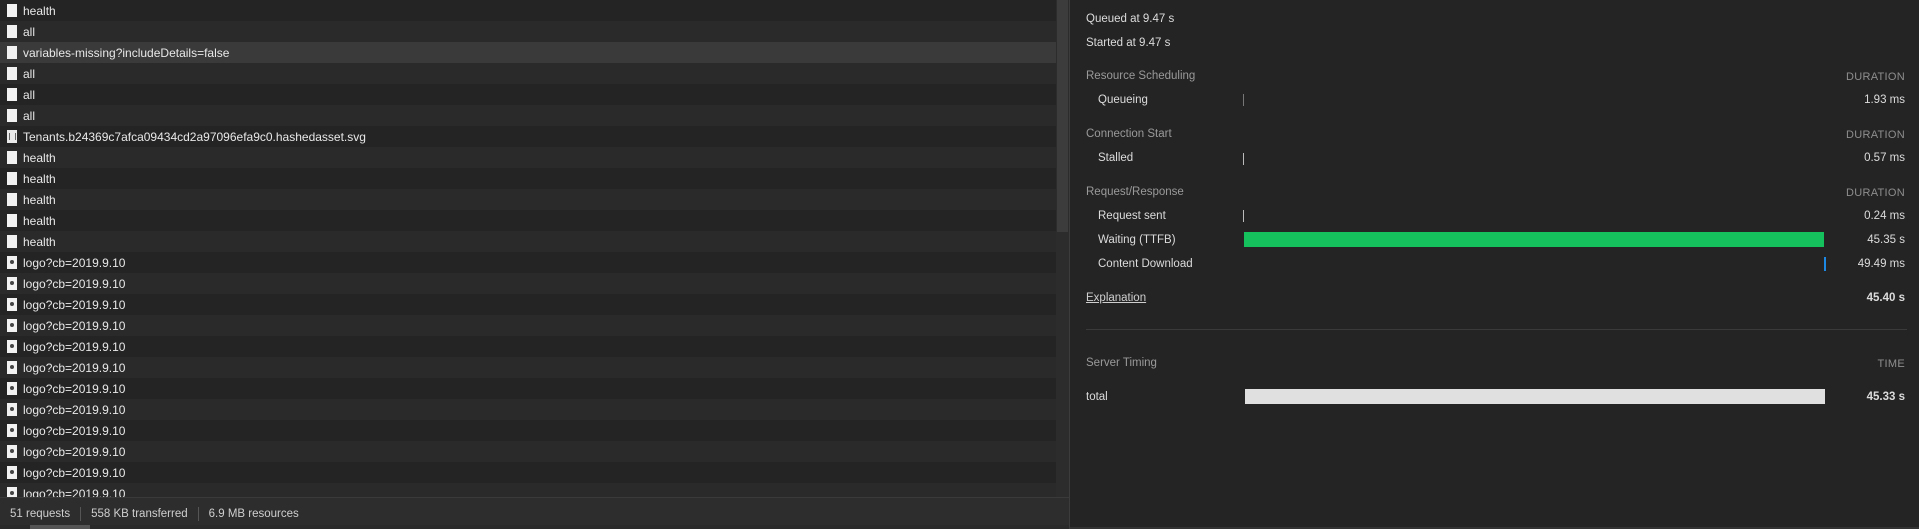 Image resolution: width=1919 pixels, height=529 pixels. What do you see at coordinates (1062, 116) in the screenshot?
I see `scrollbar-thumb` at bounding box center [1062, 116].